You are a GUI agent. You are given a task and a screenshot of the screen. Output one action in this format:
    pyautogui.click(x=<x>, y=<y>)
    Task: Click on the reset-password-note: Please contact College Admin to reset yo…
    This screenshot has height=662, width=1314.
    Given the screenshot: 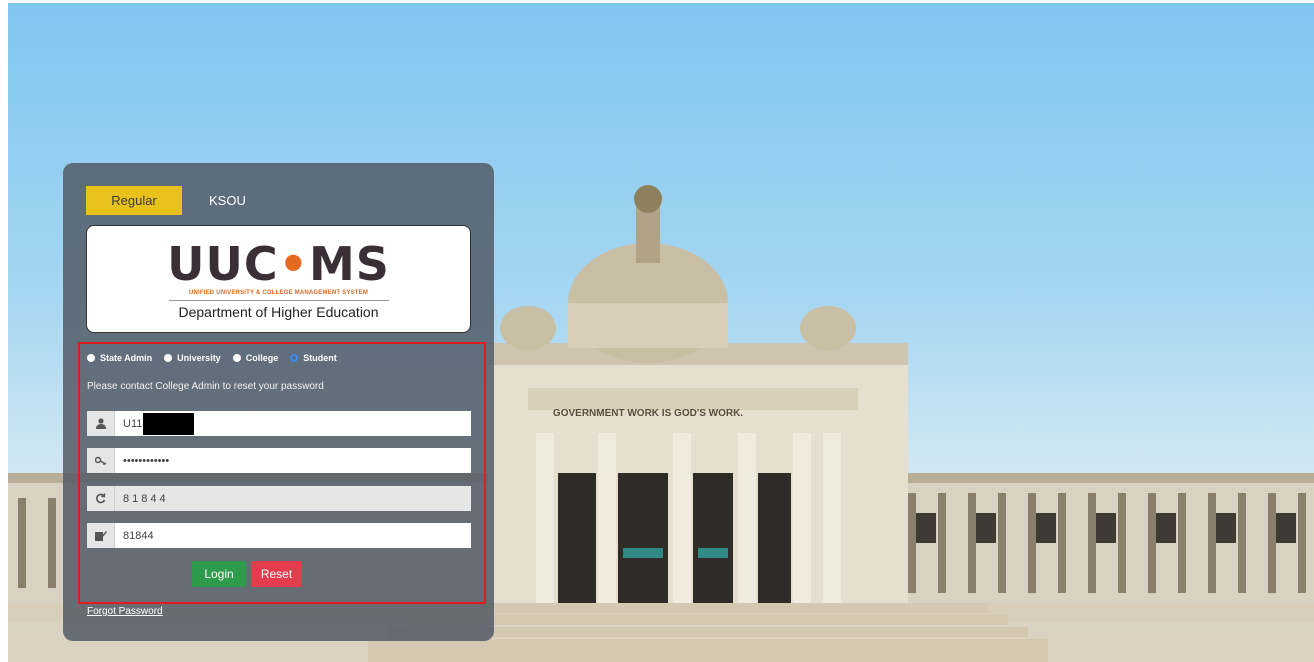 What is the action you would take?
    pyautogui.click(x=205, y=386)
    